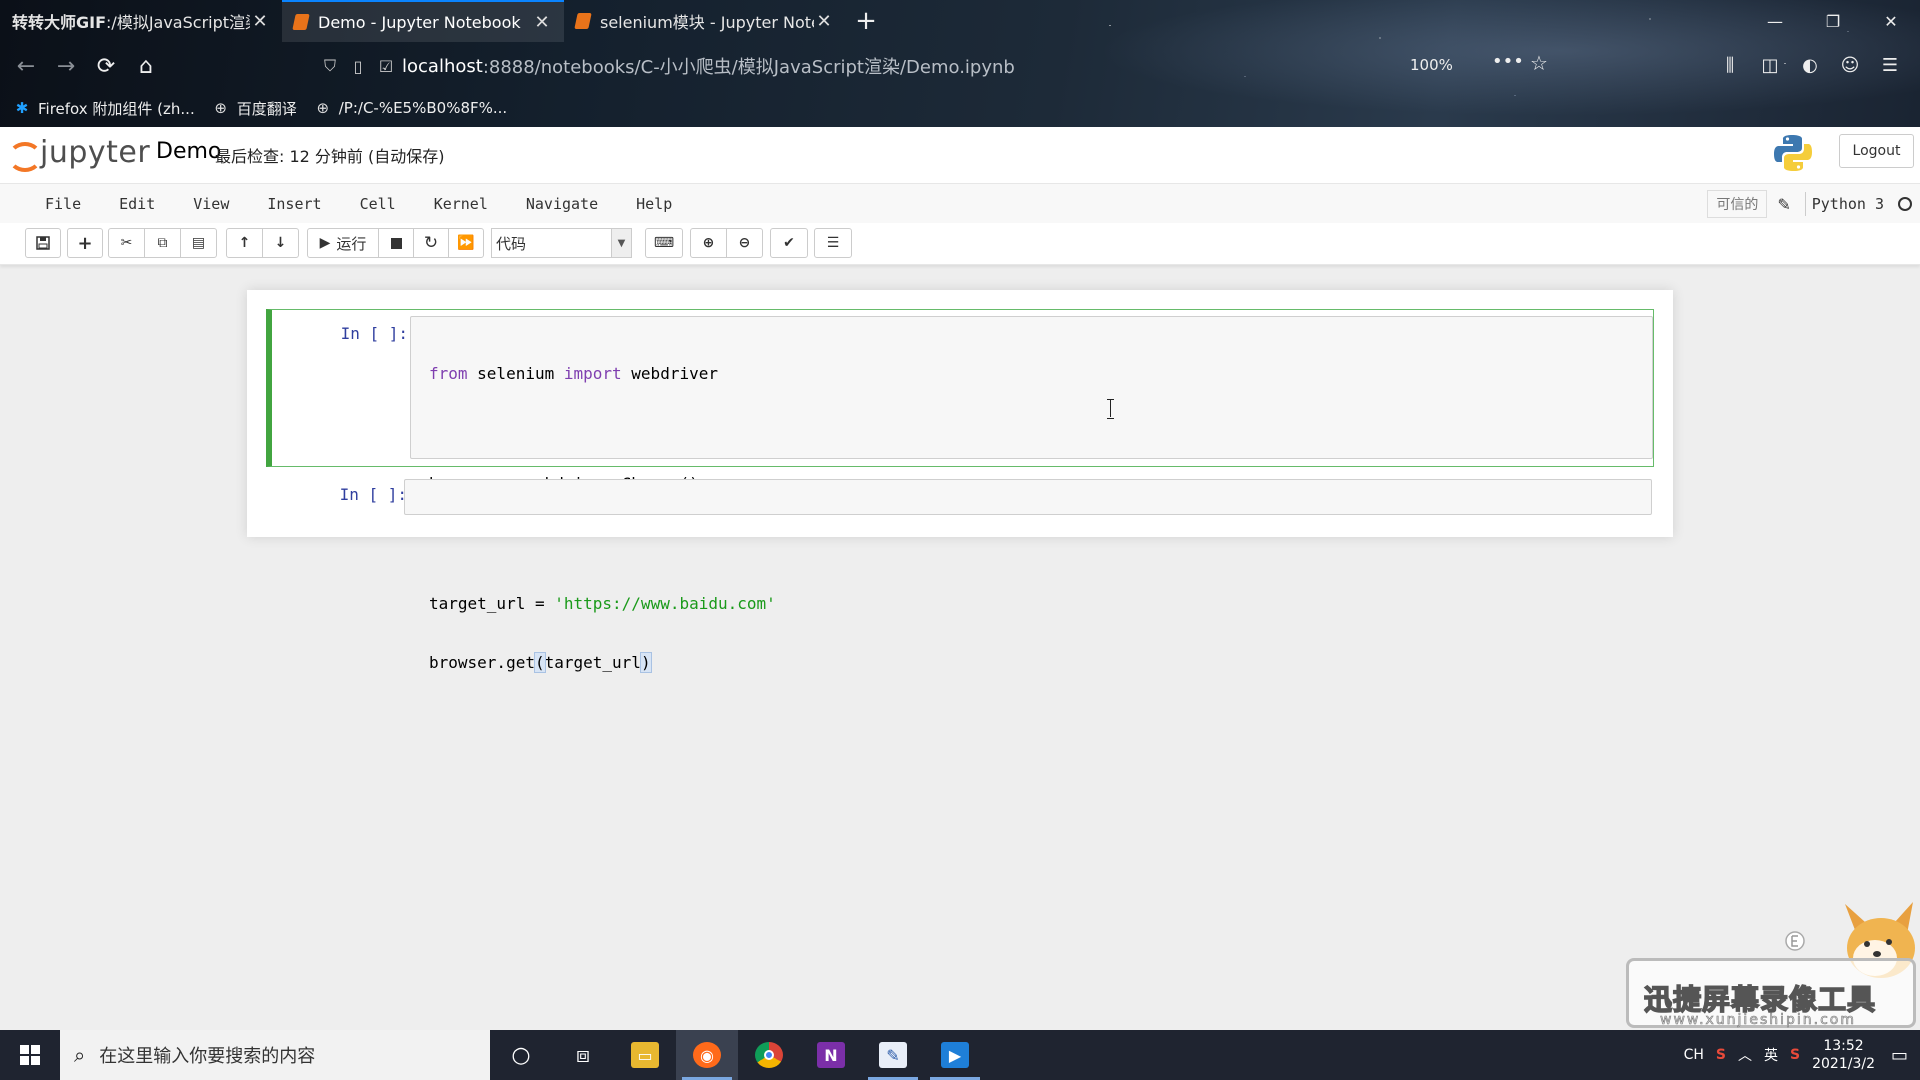 Image resolution: width=1920 pixels, height=1080 pixels. What do you see at coordinates (461, 204) in the screenshot?
I see `menu-kernel: Kernel` at bounding box center [461, 204].